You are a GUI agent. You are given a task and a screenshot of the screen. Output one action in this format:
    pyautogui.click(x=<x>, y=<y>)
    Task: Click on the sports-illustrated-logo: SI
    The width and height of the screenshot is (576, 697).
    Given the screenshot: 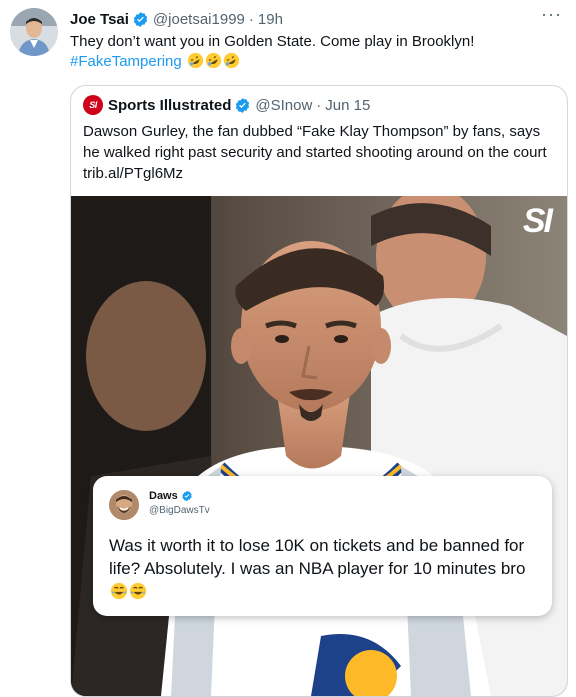 What is the action you would take?
    pyautogui.click(x=93, y=105)
    